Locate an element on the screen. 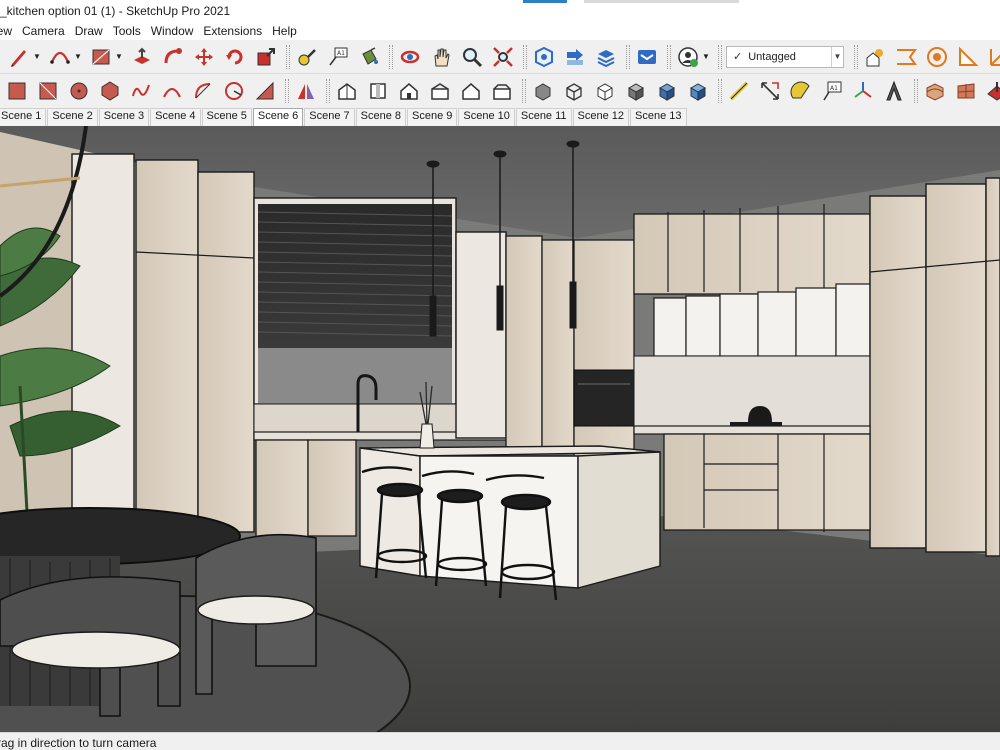 The height and width of the screenshot is (750, 1000). tab-scene-10: Scene 10 is located at coordinates (486, 117).